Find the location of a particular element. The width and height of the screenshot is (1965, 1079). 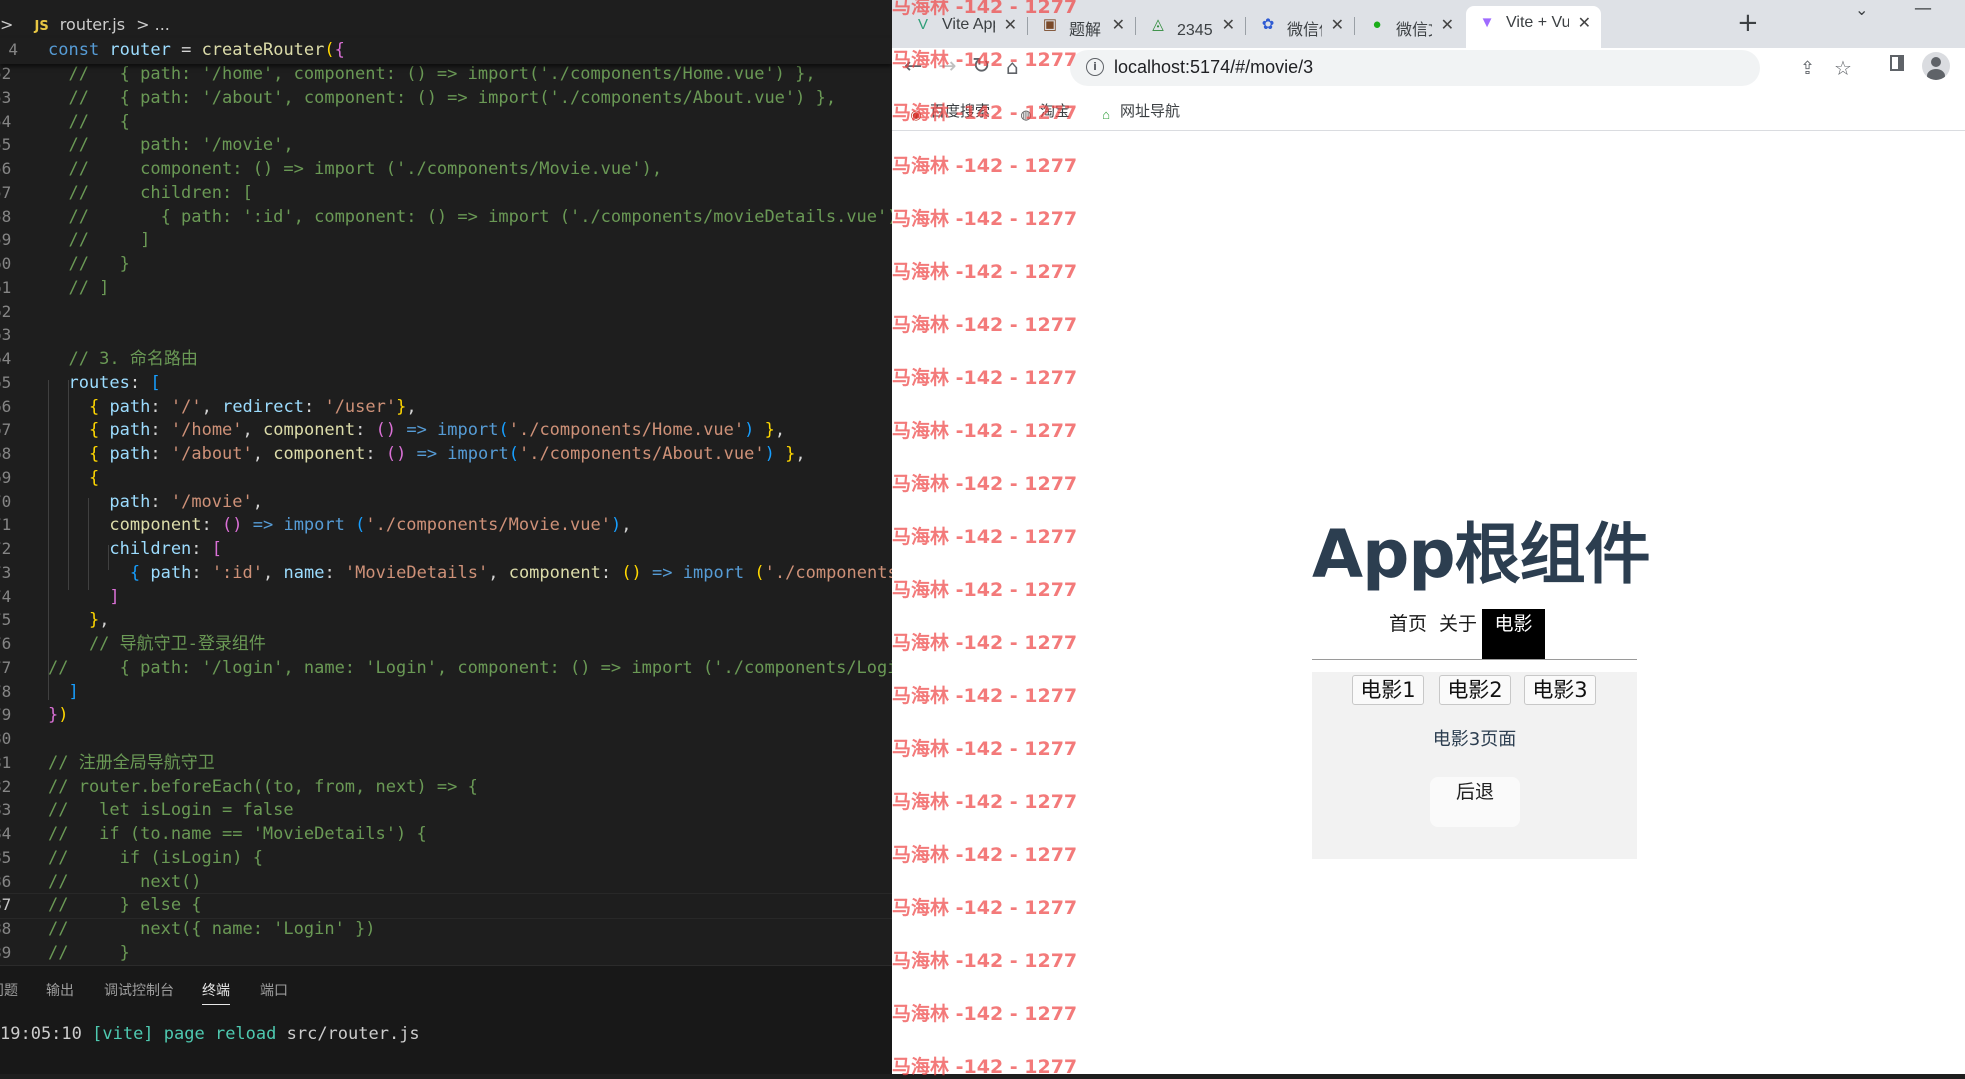

code-text: { path: '/', redirect: '/user'}, is located at coordinates (232, 407).